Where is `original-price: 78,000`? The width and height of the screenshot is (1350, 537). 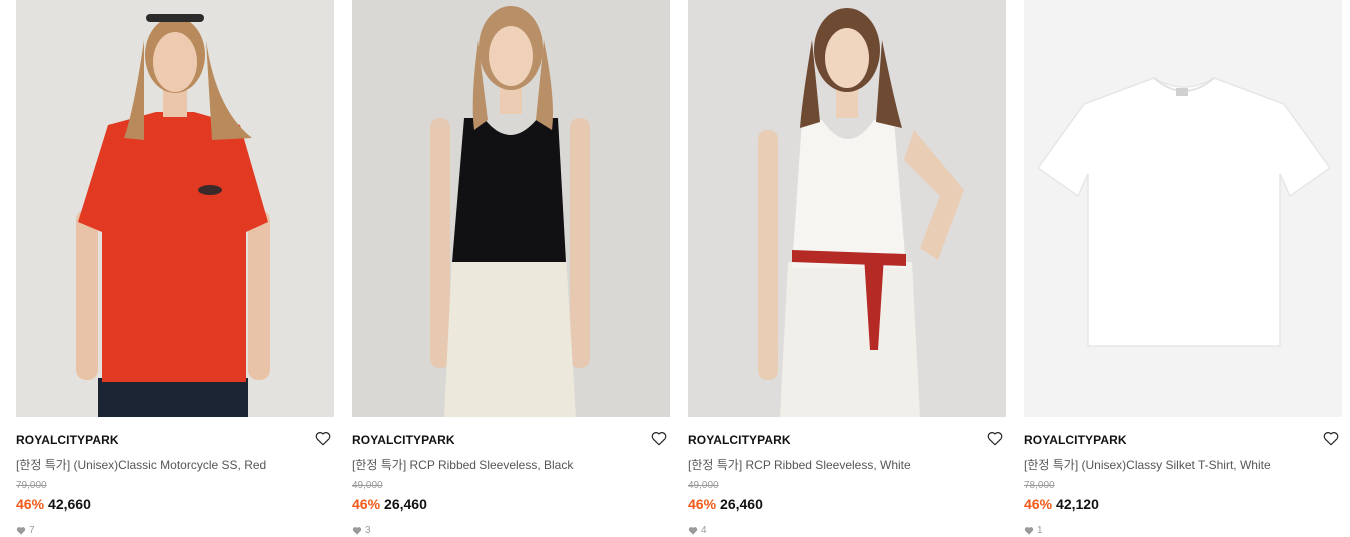 original-price: 78,000 is located at coordinates (1039, 485).